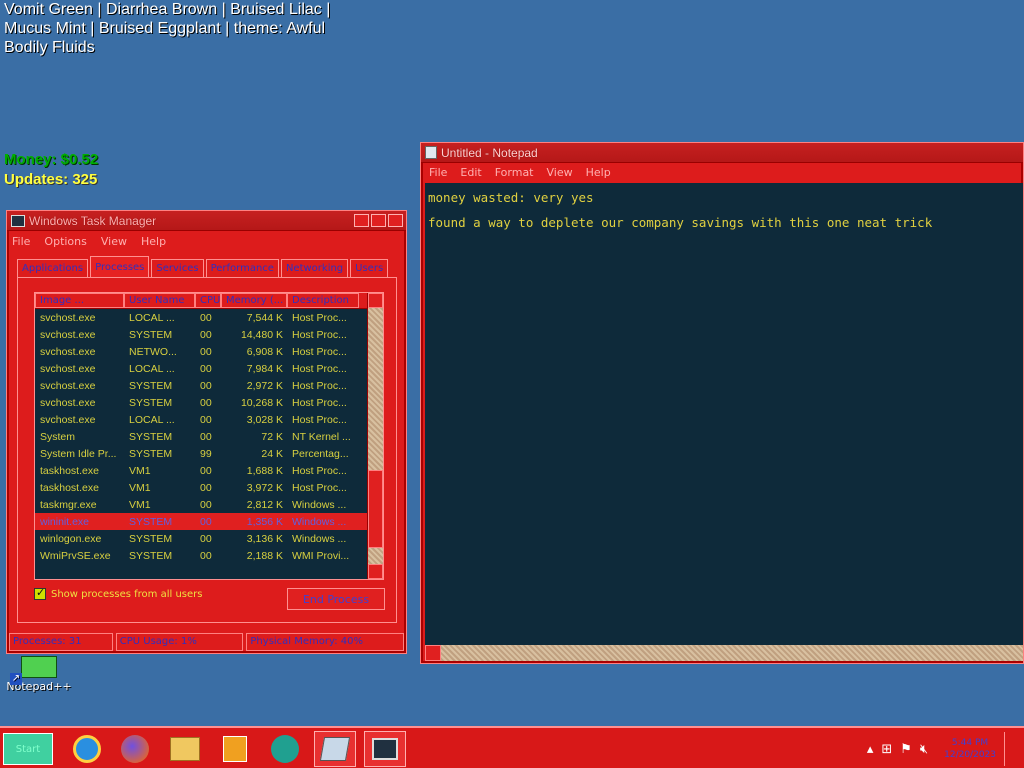 The height and width of the screenshot is (768, 1024). What do you see at coordinates (28, 749) in the screenshot?
I see `start-button: Start` at bounding box center [28, 749].